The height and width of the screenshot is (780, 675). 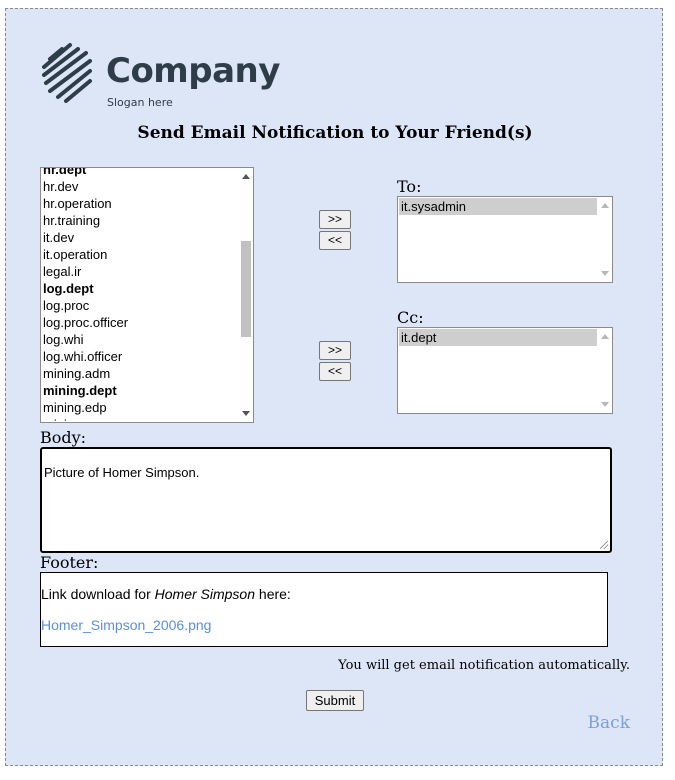 What do you see at coordinates (605, 239) in the screenshot?
I see `to-list-scrollbar` at bounding box center [605, 239].